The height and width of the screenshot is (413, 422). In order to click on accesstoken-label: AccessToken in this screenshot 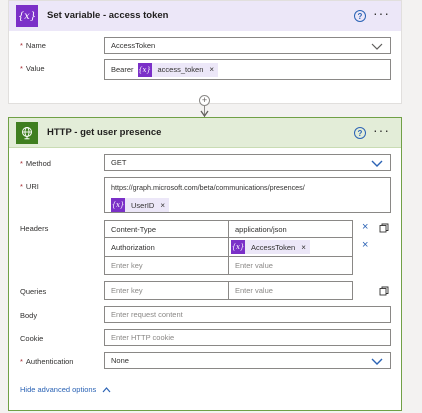, I will do `click(273, 247)`.